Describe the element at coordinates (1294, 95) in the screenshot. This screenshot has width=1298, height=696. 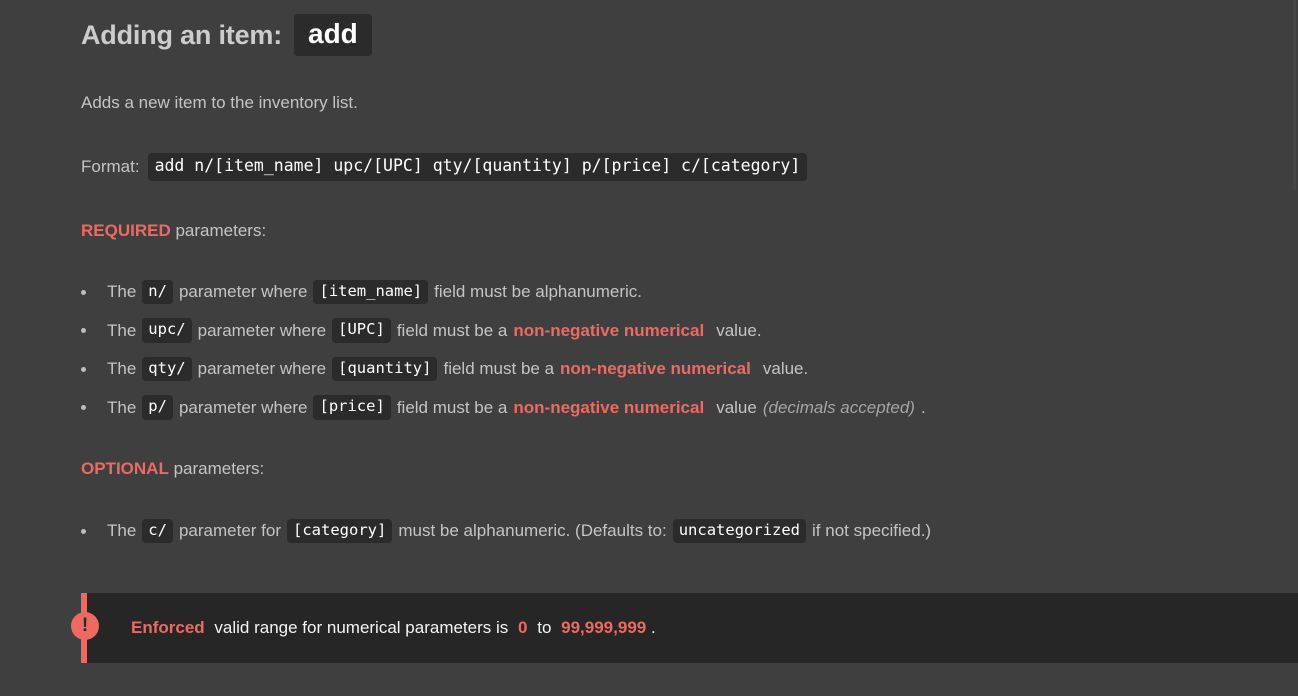
I see `scrollbar-trace` at that location.